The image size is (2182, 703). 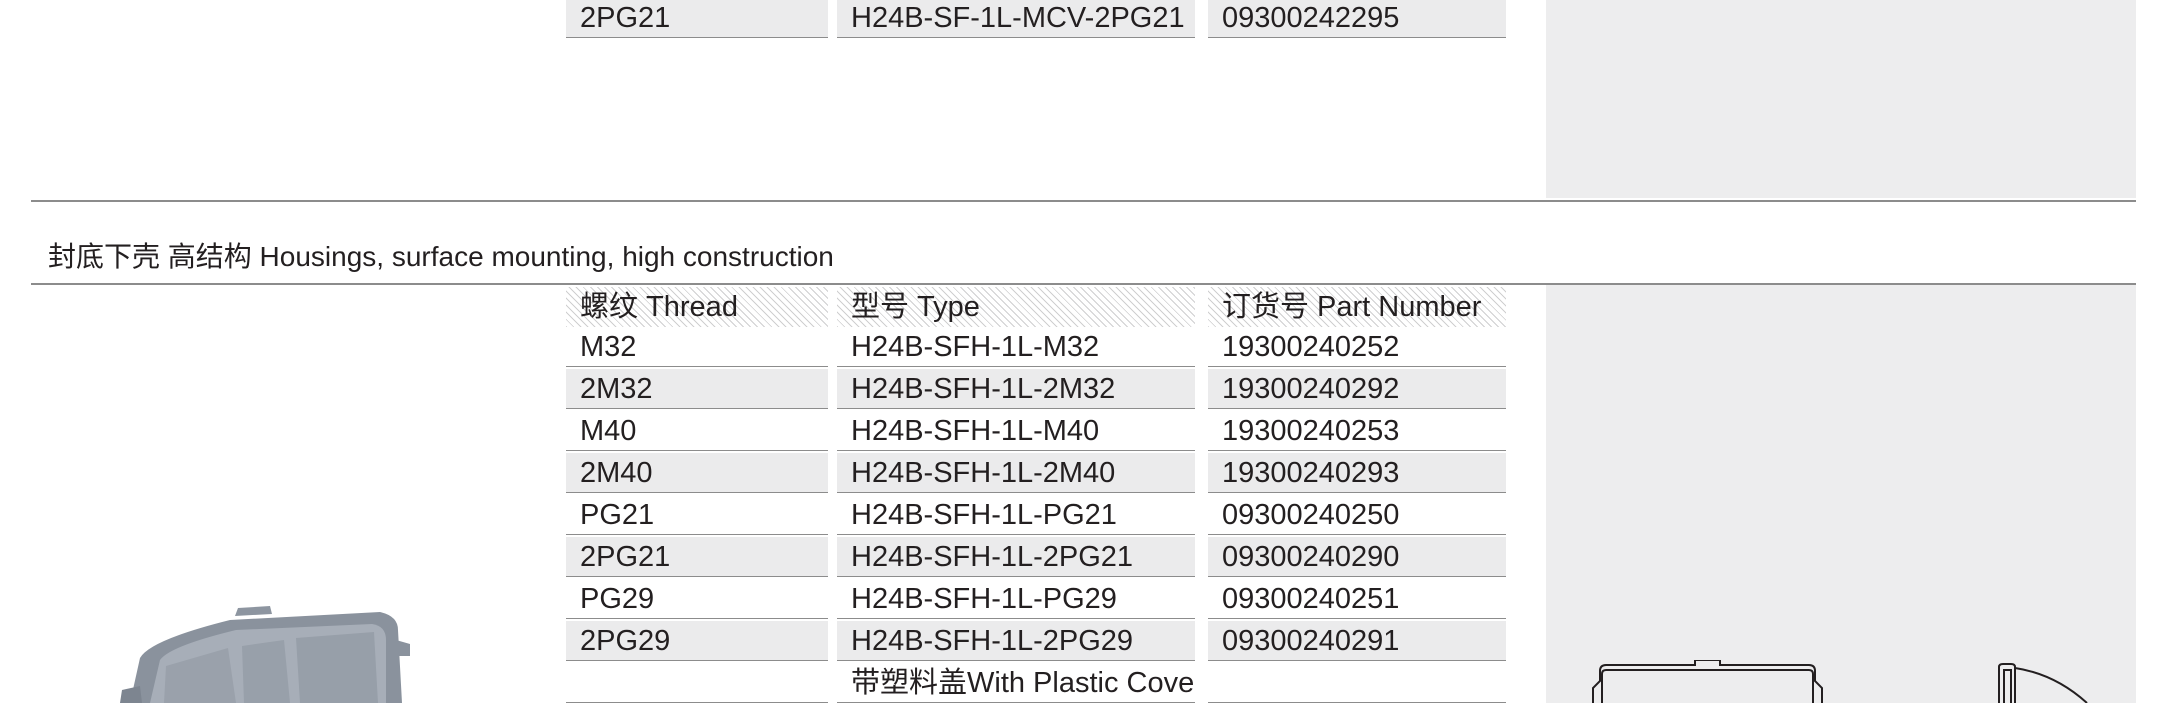 What do you see at coordinates (1357, 683) in the screenshot?
I see `part-number-cell` at bounding box center [1357, 683].